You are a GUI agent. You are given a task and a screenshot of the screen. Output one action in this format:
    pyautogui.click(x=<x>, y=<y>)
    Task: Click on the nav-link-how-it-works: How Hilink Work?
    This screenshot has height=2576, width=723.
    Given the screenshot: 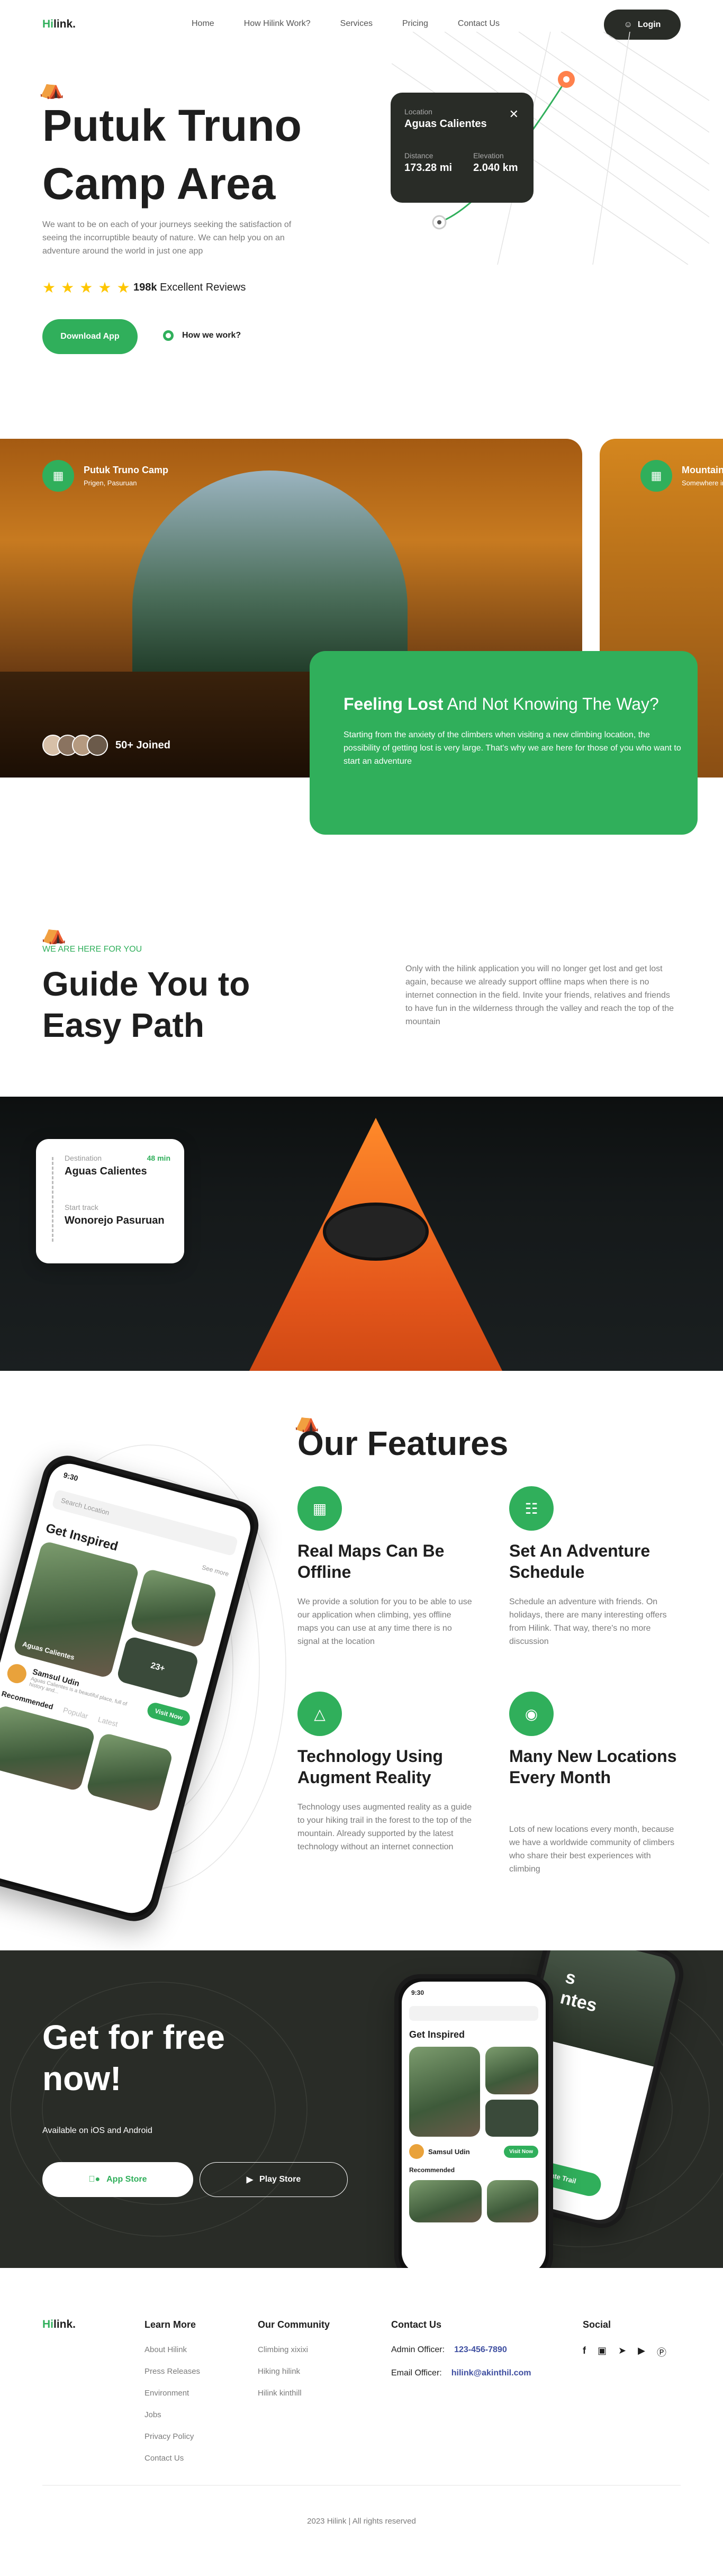 What is the action you would take?
    pyautogui.click(x=277, y=24)
    